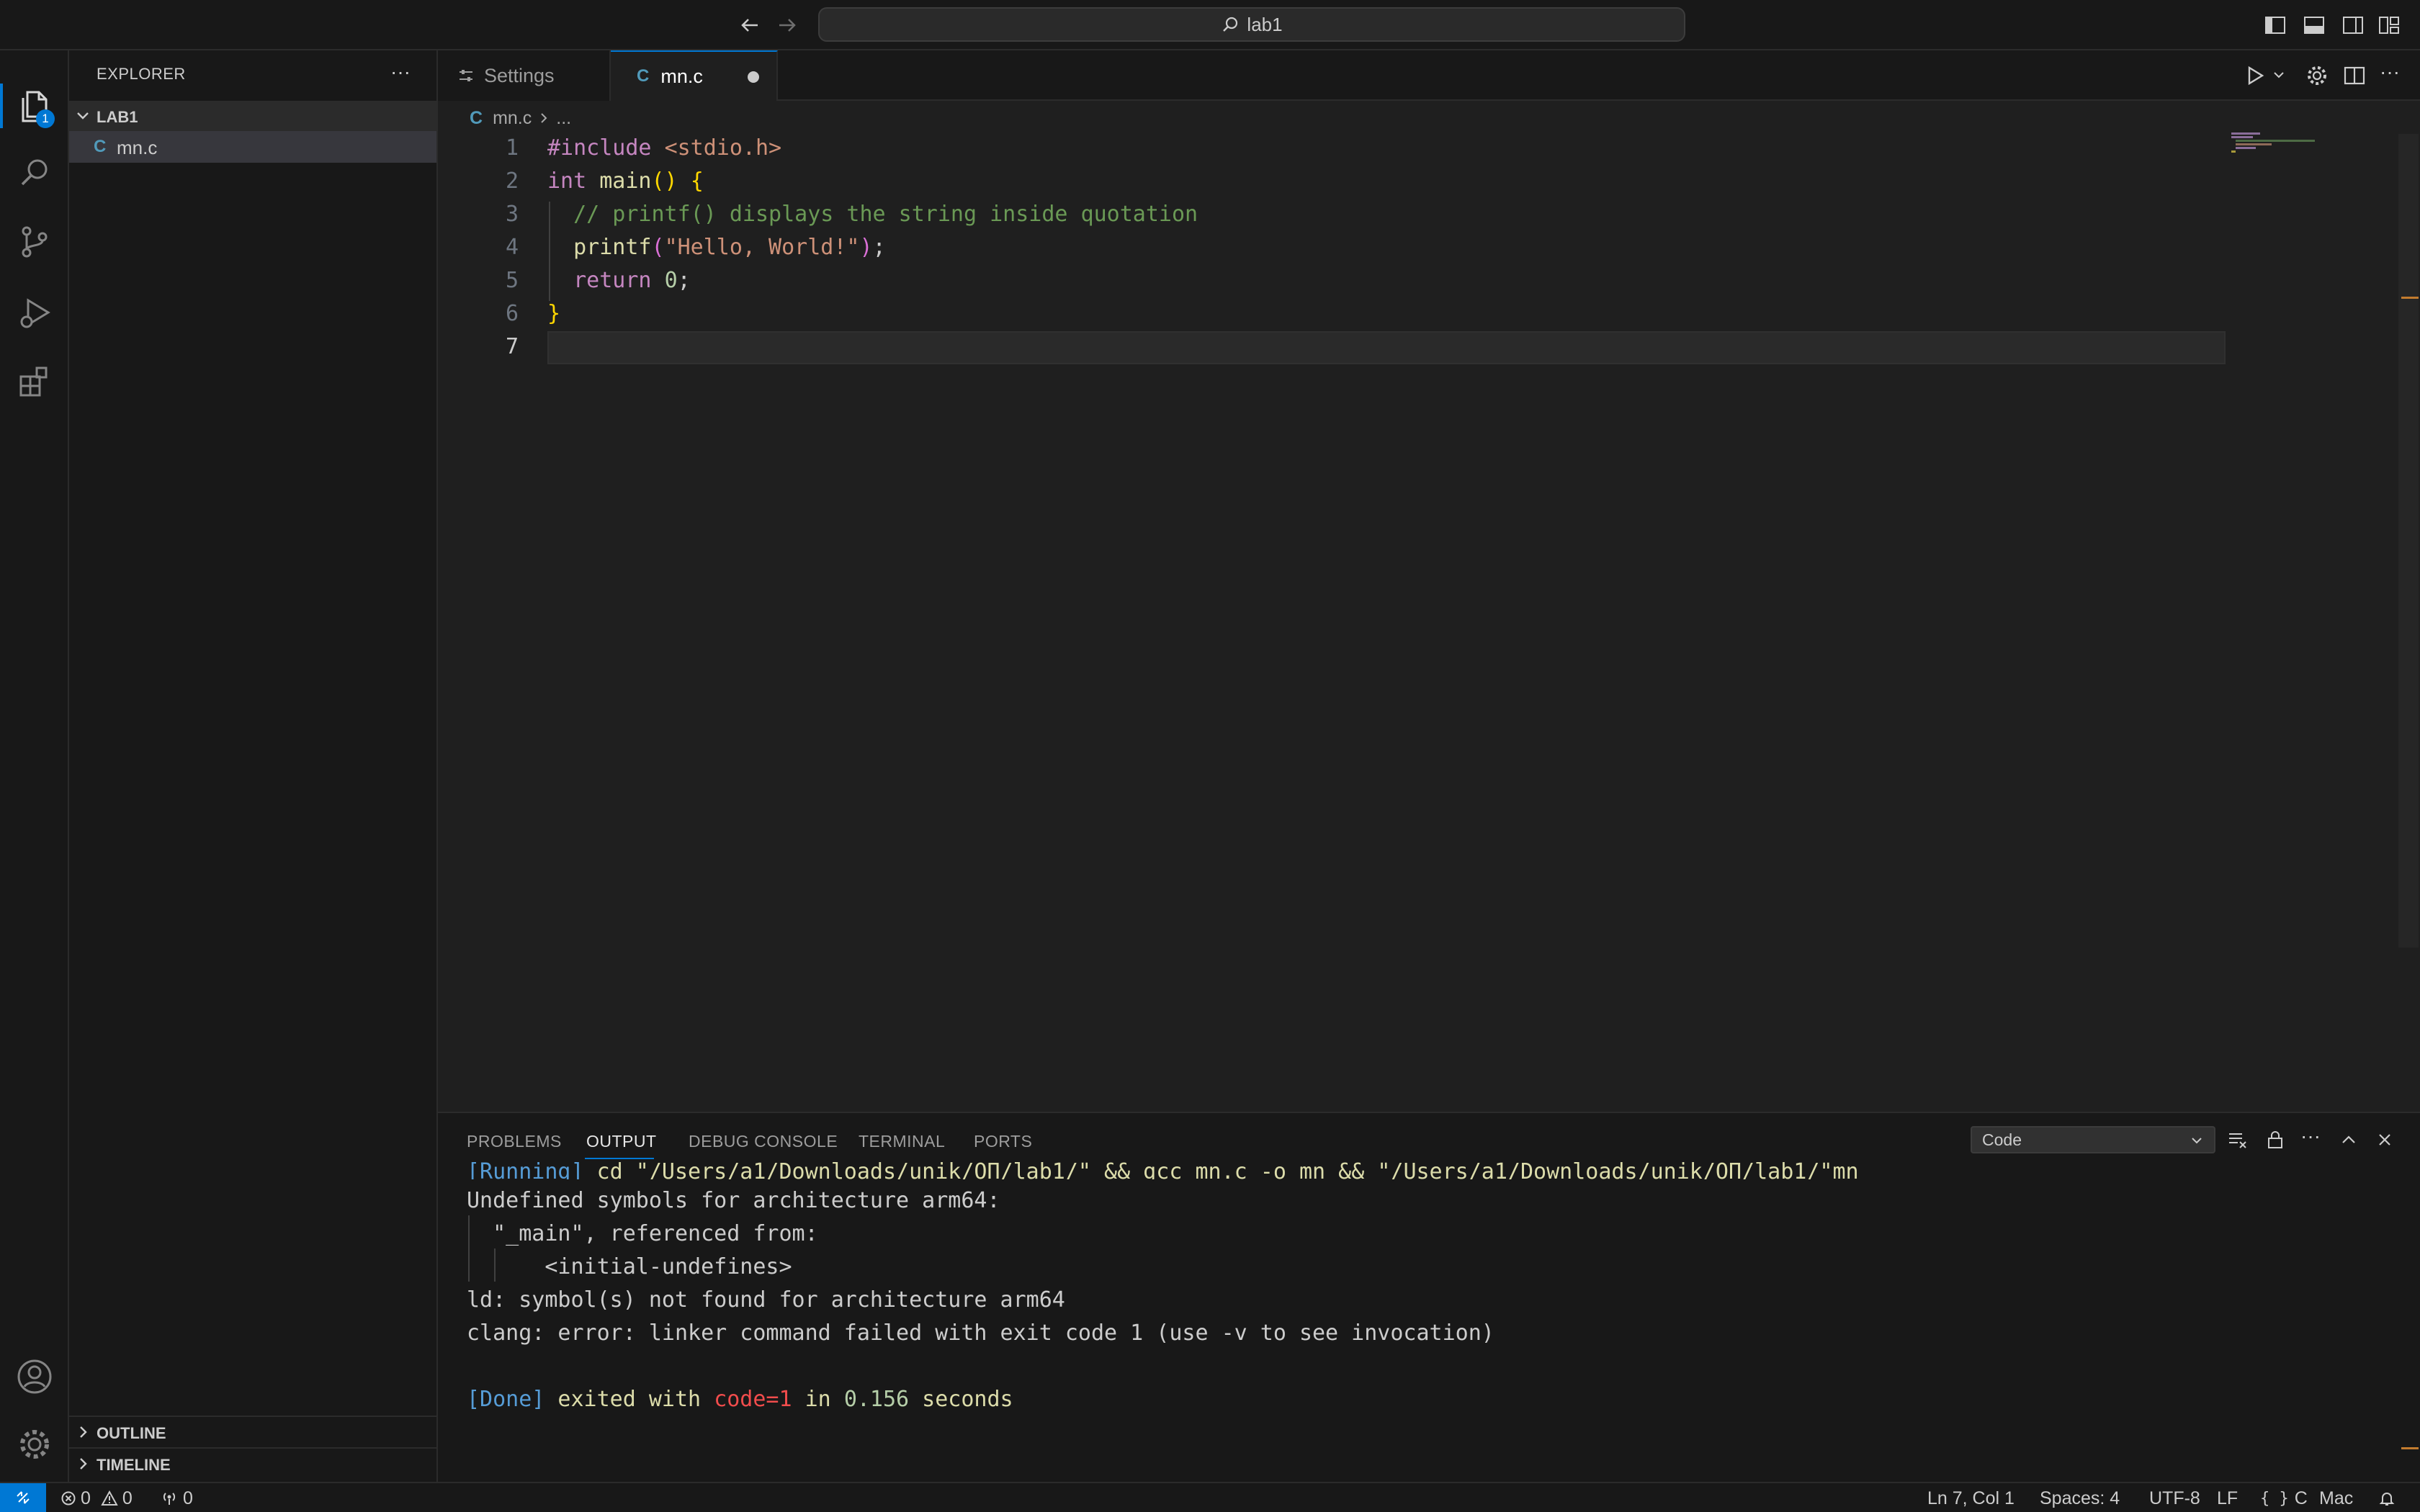 The height and width of the screenshot is (1512, 2420). What do you see at coordinates (83, 116) in the screenshot?
I see `chevron-down-icon` at bounding box center [83, 116].